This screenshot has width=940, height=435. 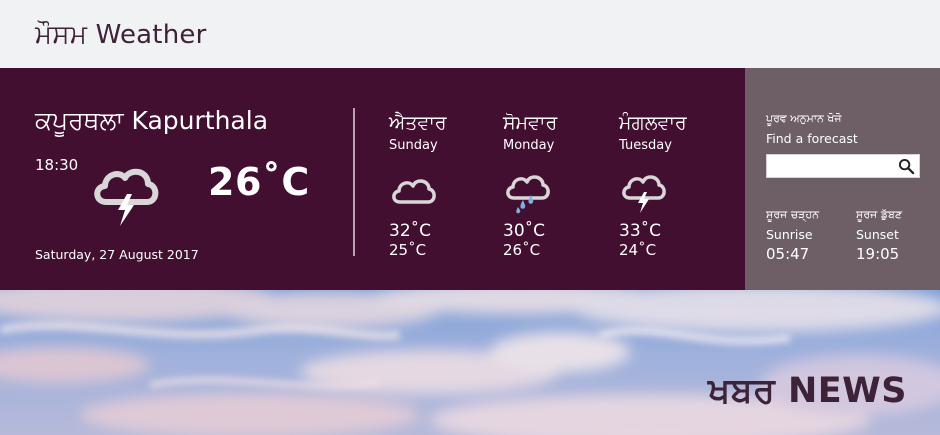 I want to click on forecast-day-monday: ਸੋਮਵਾਰ Monday 30˚C 26˚C, so click(x=558, y=185).